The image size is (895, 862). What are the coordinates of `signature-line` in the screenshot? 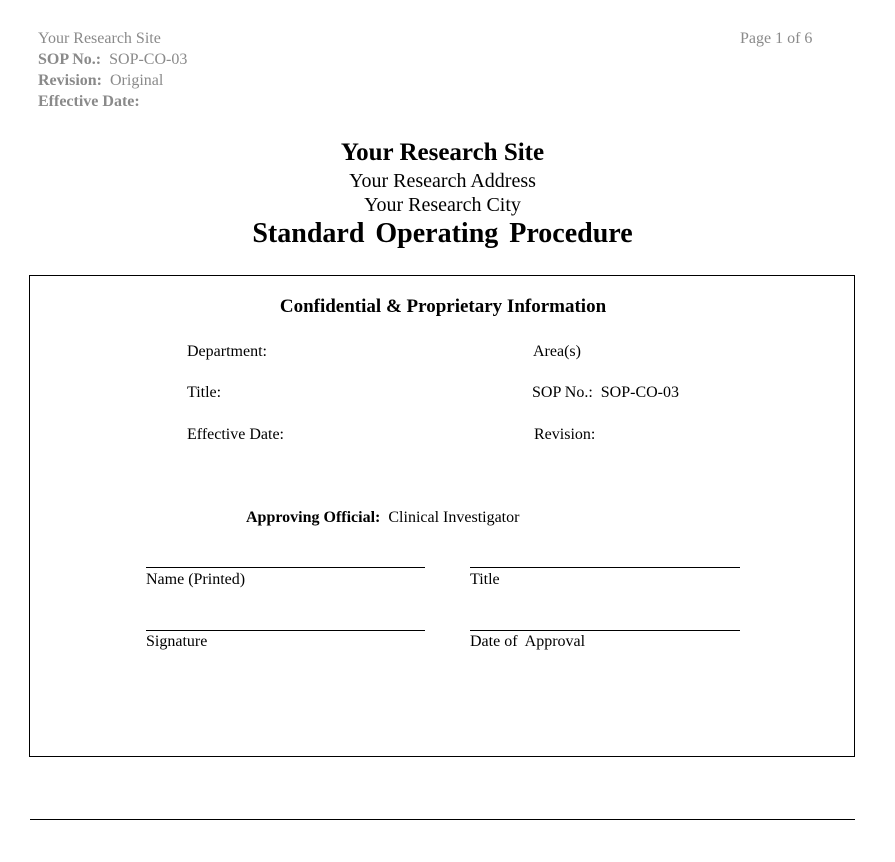 It's located at (285, 630).